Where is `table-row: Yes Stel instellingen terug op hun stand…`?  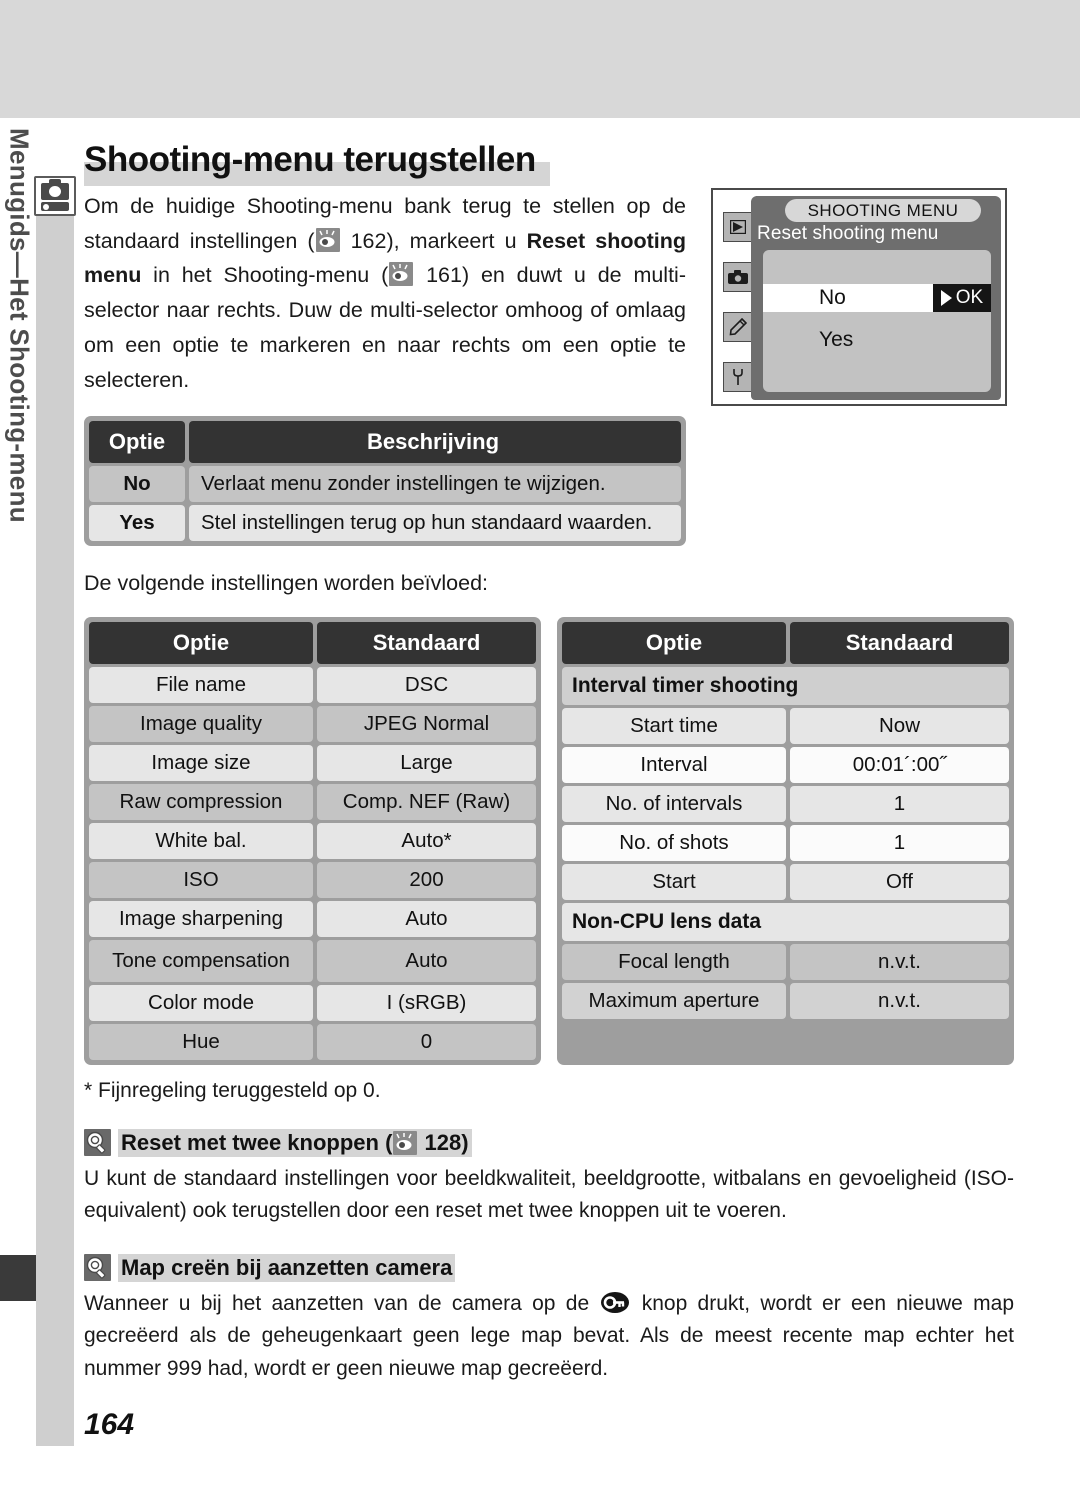
table-row: Yes Stel instellingen terug op hun stand… is located at coordinates (385, 522).